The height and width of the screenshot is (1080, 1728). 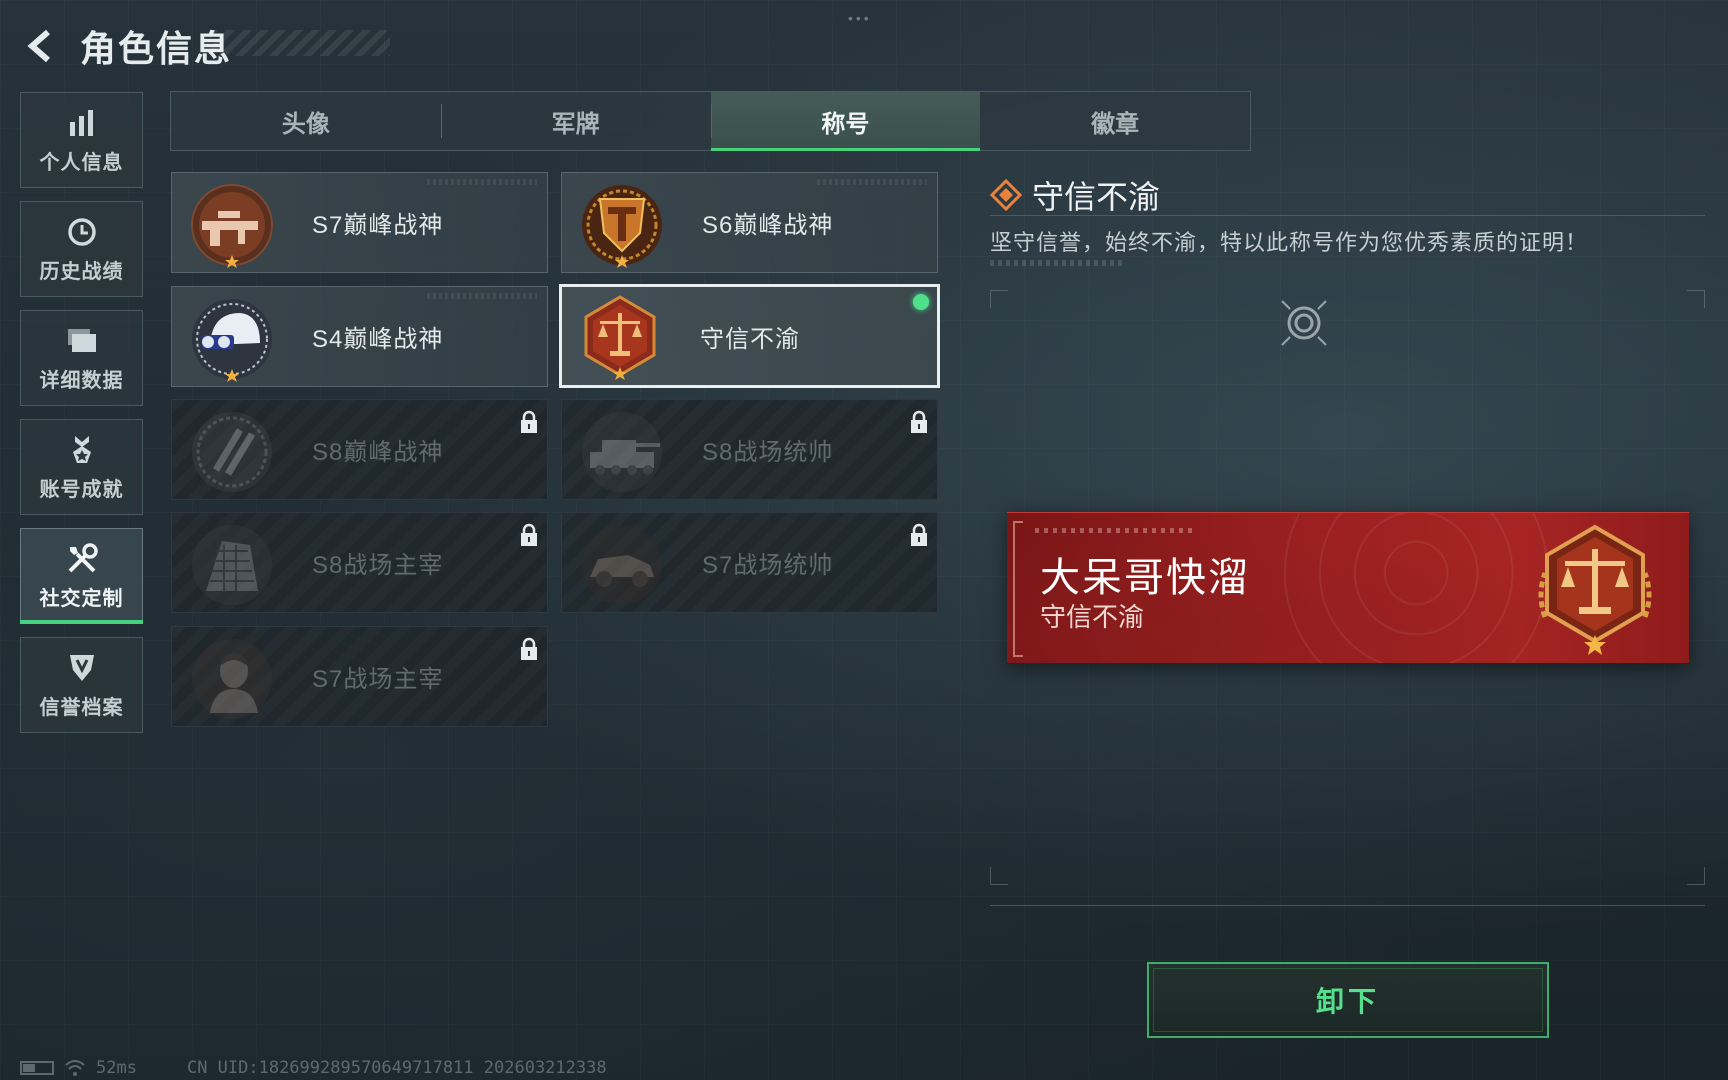 What do you see at coordinates (232, 226) in the screenshot?
I see `rifle-emblem-icon` at bounding box center [232, 226].